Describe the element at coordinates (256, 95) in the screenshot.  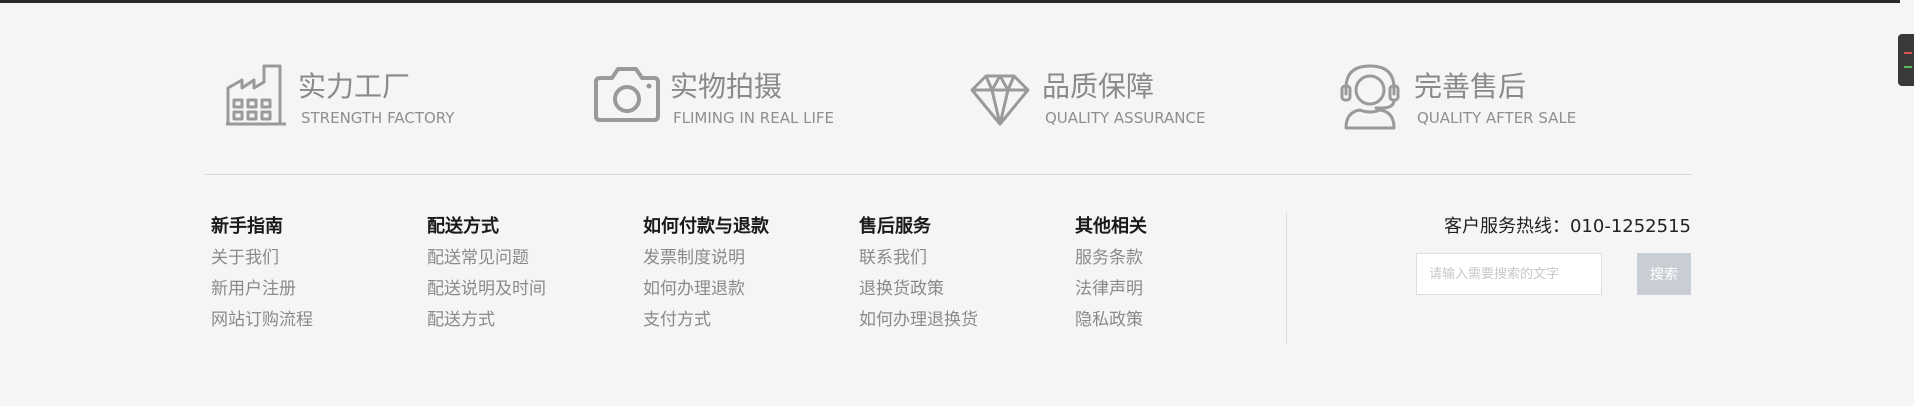
I see `factory-icon` at that location.